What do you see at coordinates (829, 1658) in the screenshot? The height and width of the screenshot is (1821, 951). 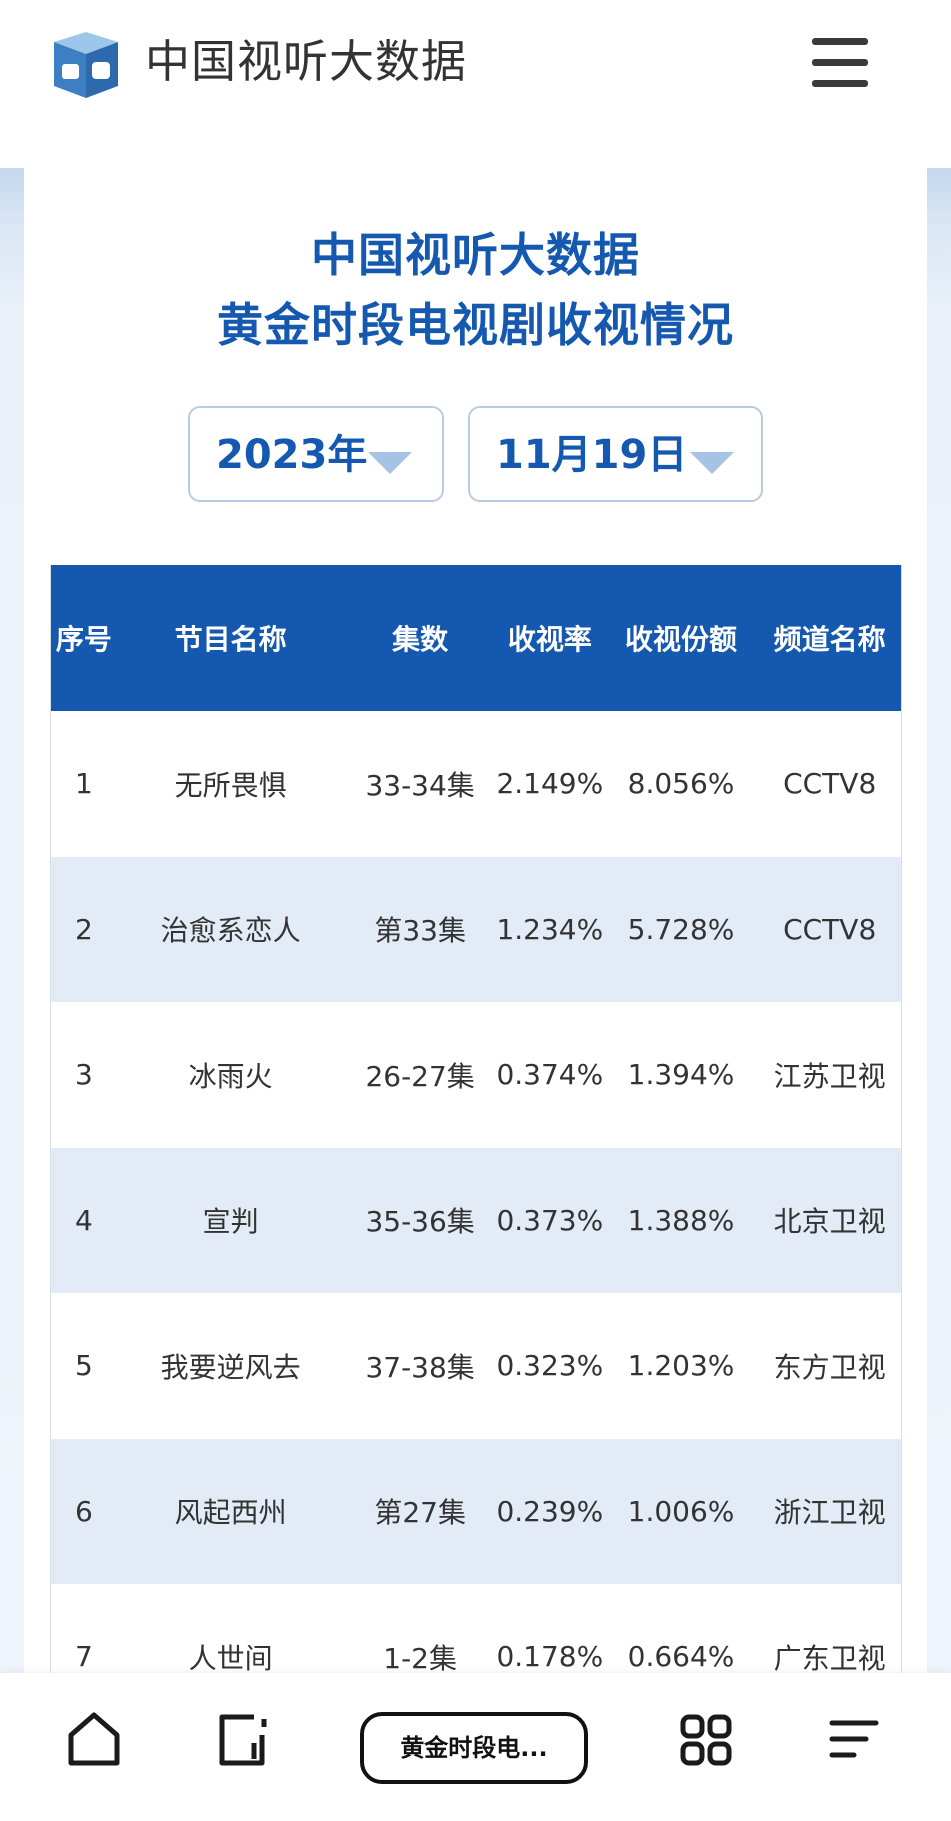 I see `cell-channel: 广东卫视` at bounding box center [829, 1658].